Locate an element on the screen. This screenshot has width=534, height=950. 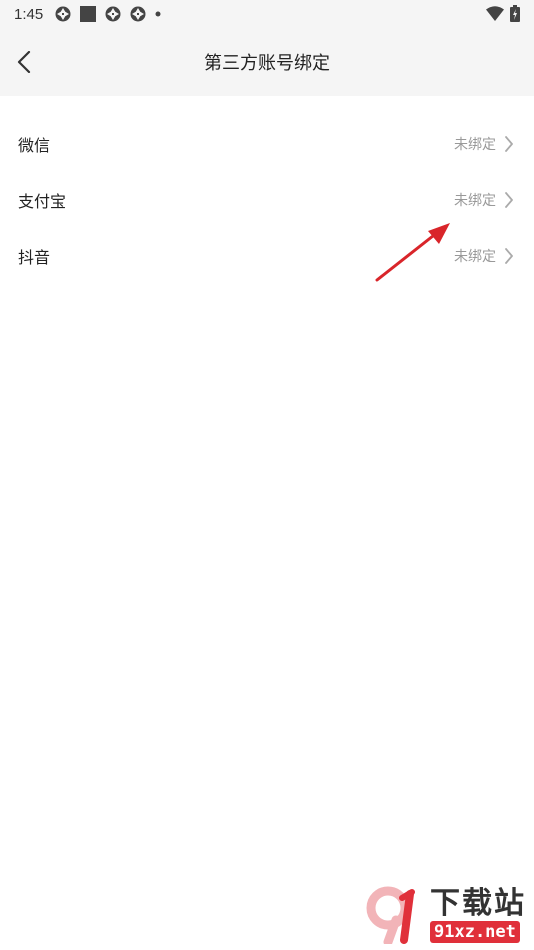
page-title: 第三方账号绑定 is located at coordinates (267, 63).